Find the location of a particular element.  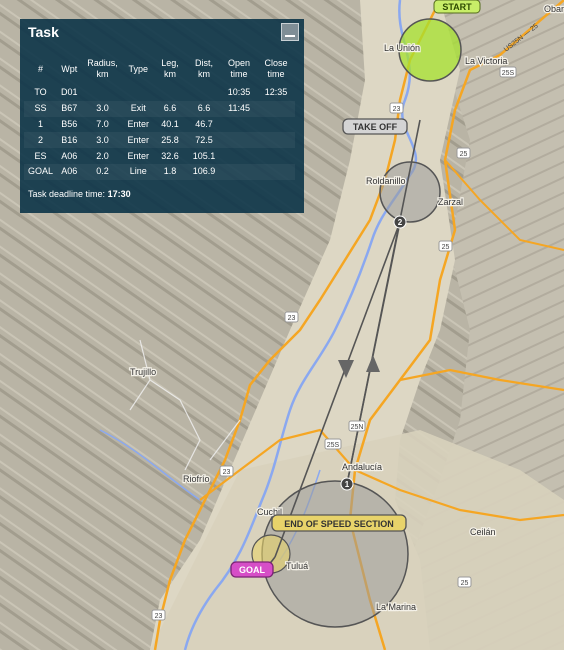

cell: 1.8 is located at coordinates (170, 171).